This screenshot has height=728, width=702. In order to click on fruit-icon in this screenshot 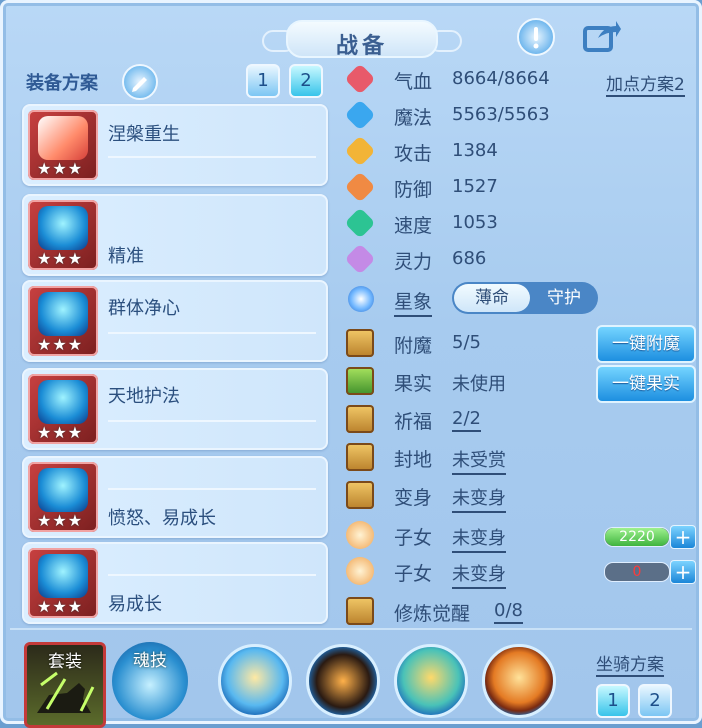, I will do `click(360, 381)`.